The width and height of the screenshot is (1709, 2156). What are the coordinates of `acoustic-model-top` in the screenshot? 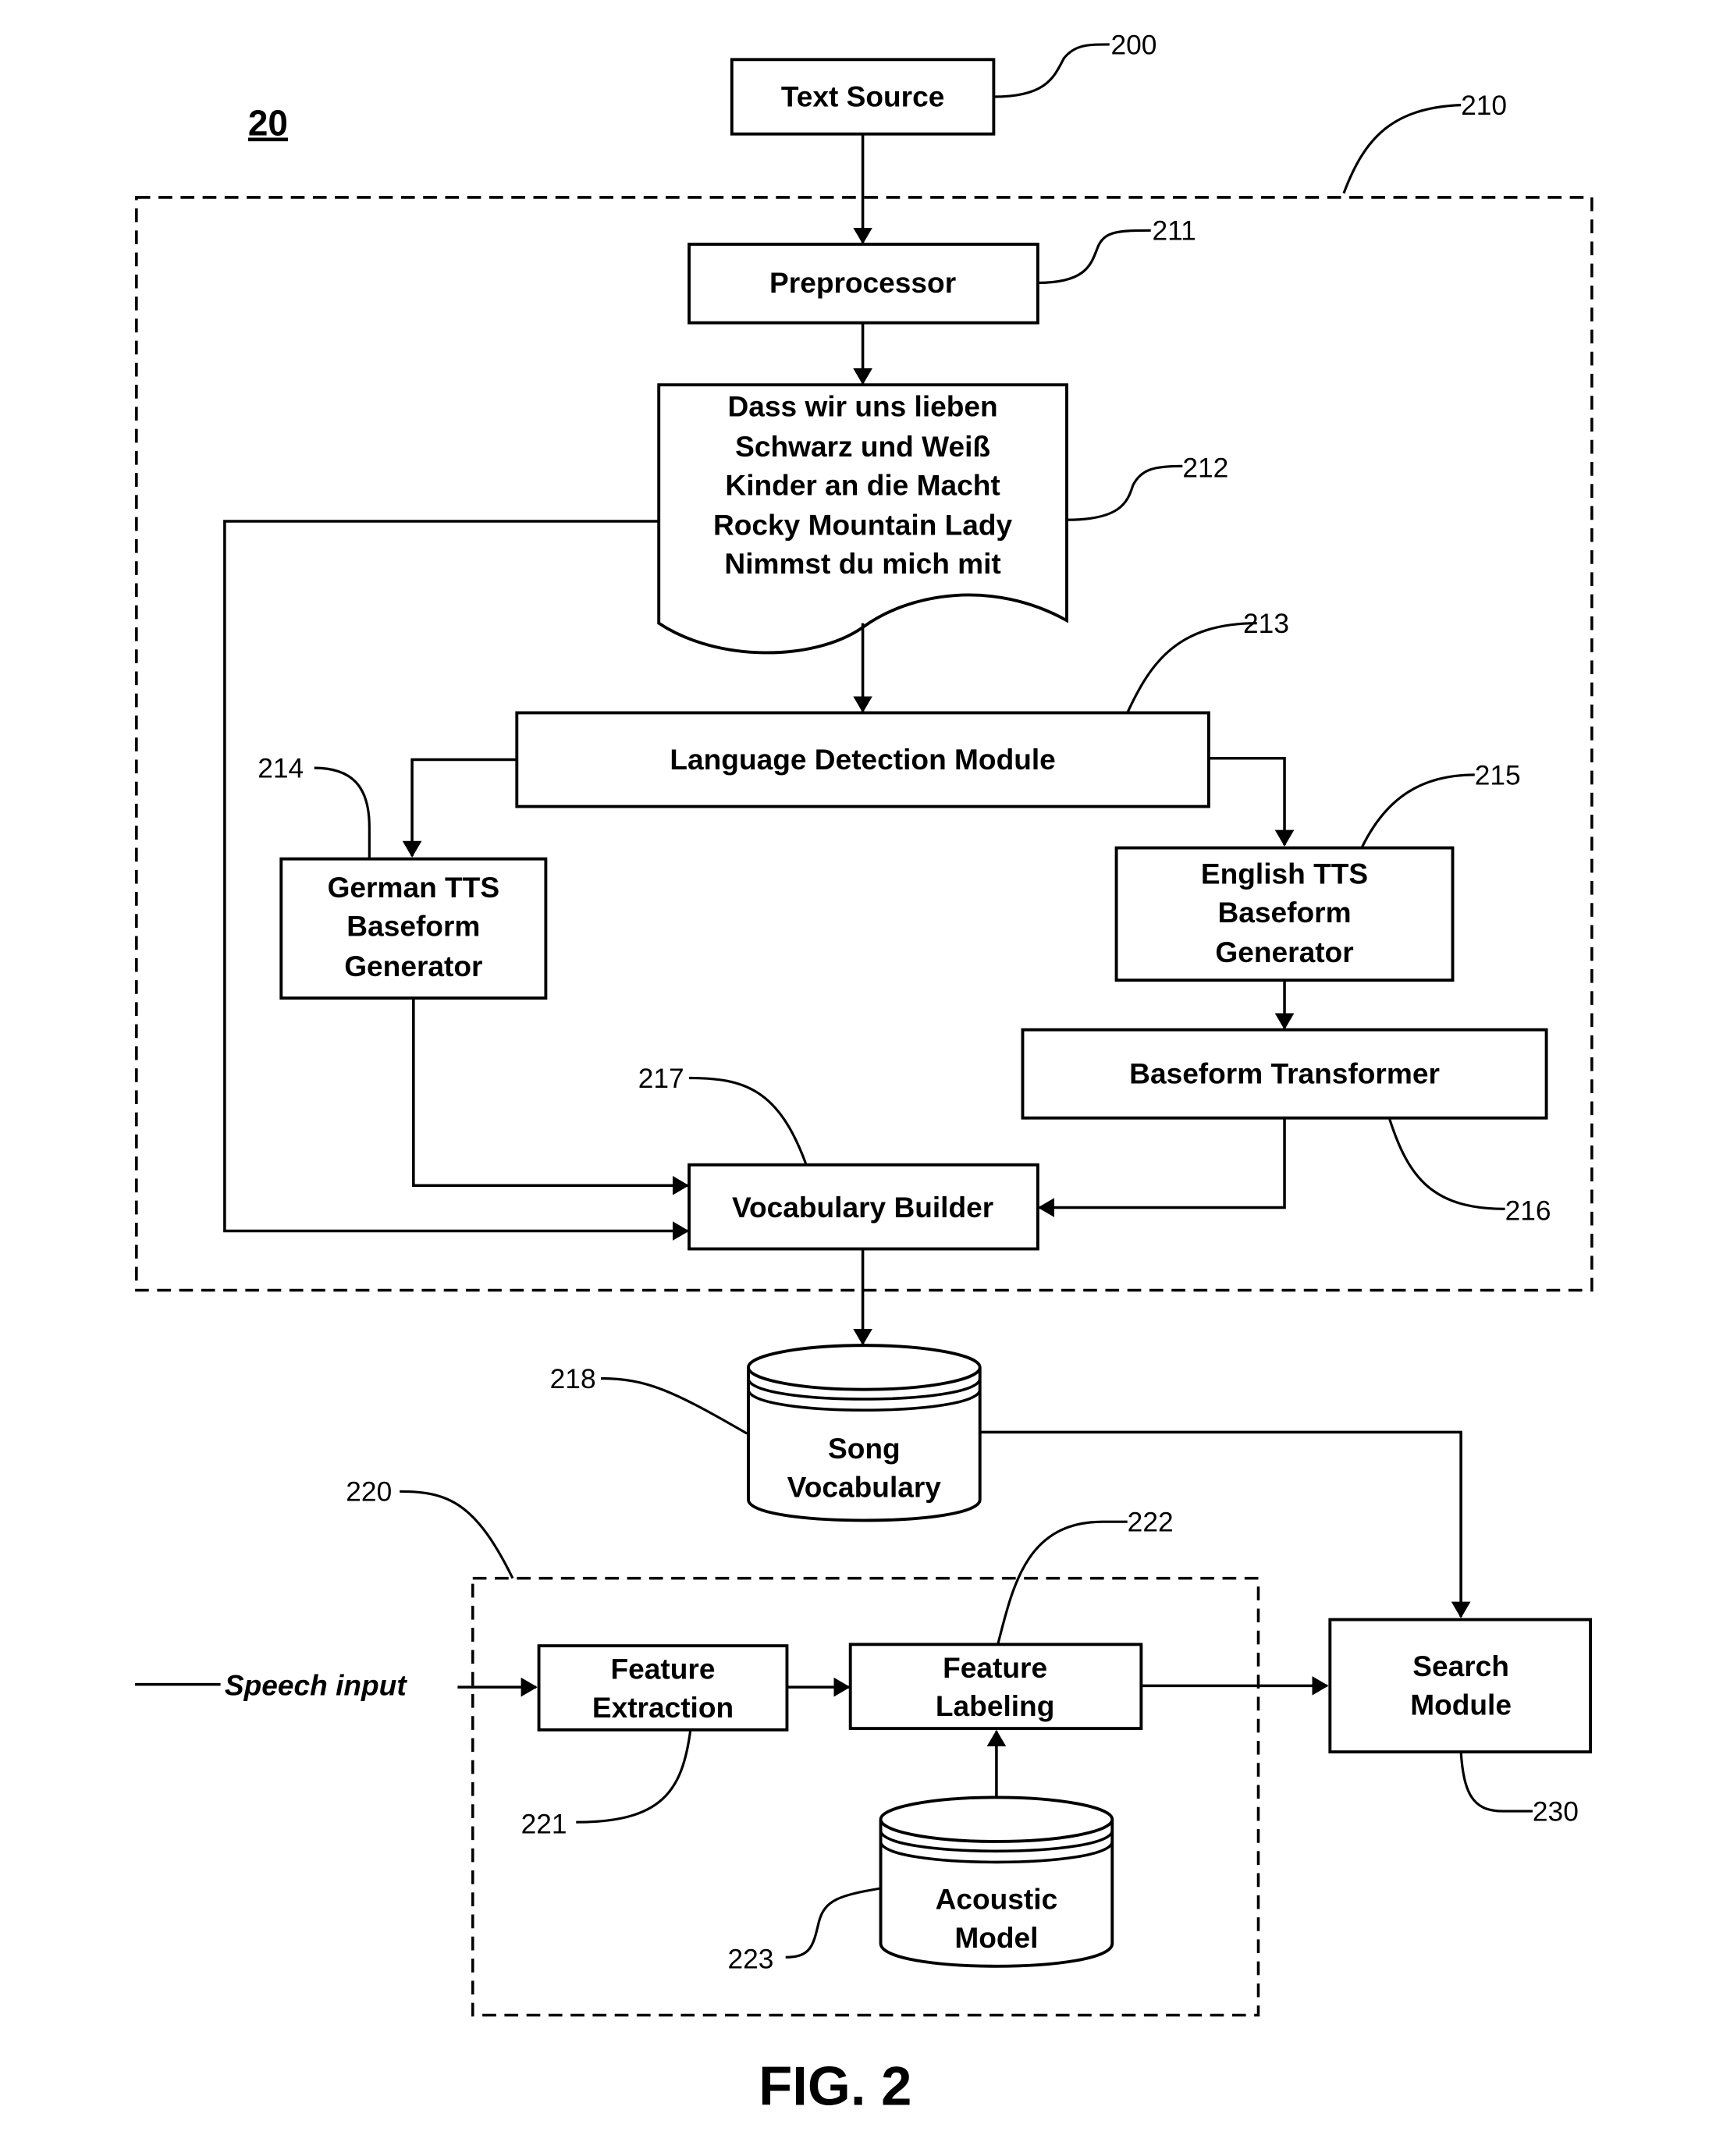 It's located at (997, 1819).